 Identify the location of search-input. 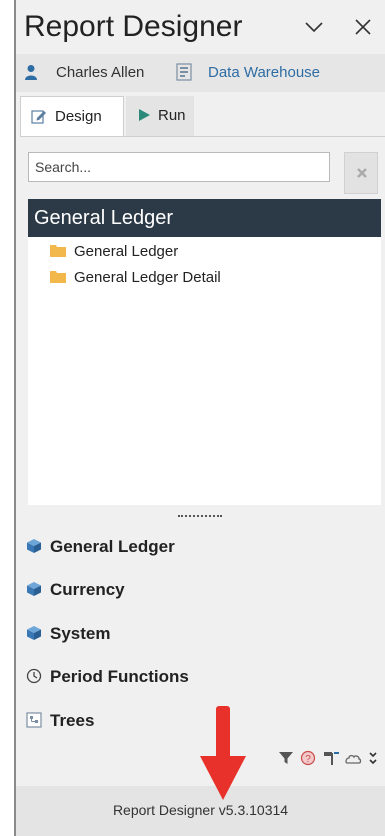
(179, 167).